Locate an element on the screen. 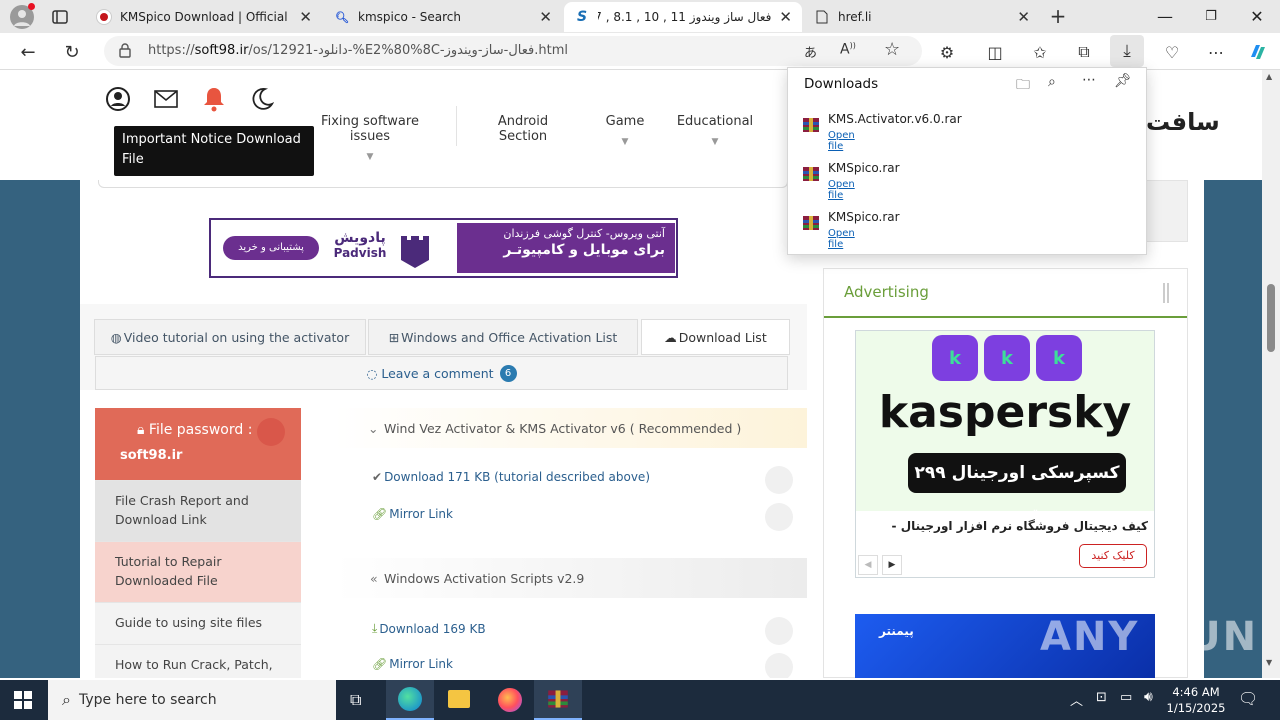 The height and width of the screenshot is (720, 1280). refresh-icon: ↻ is located at coordinates (72, 52).